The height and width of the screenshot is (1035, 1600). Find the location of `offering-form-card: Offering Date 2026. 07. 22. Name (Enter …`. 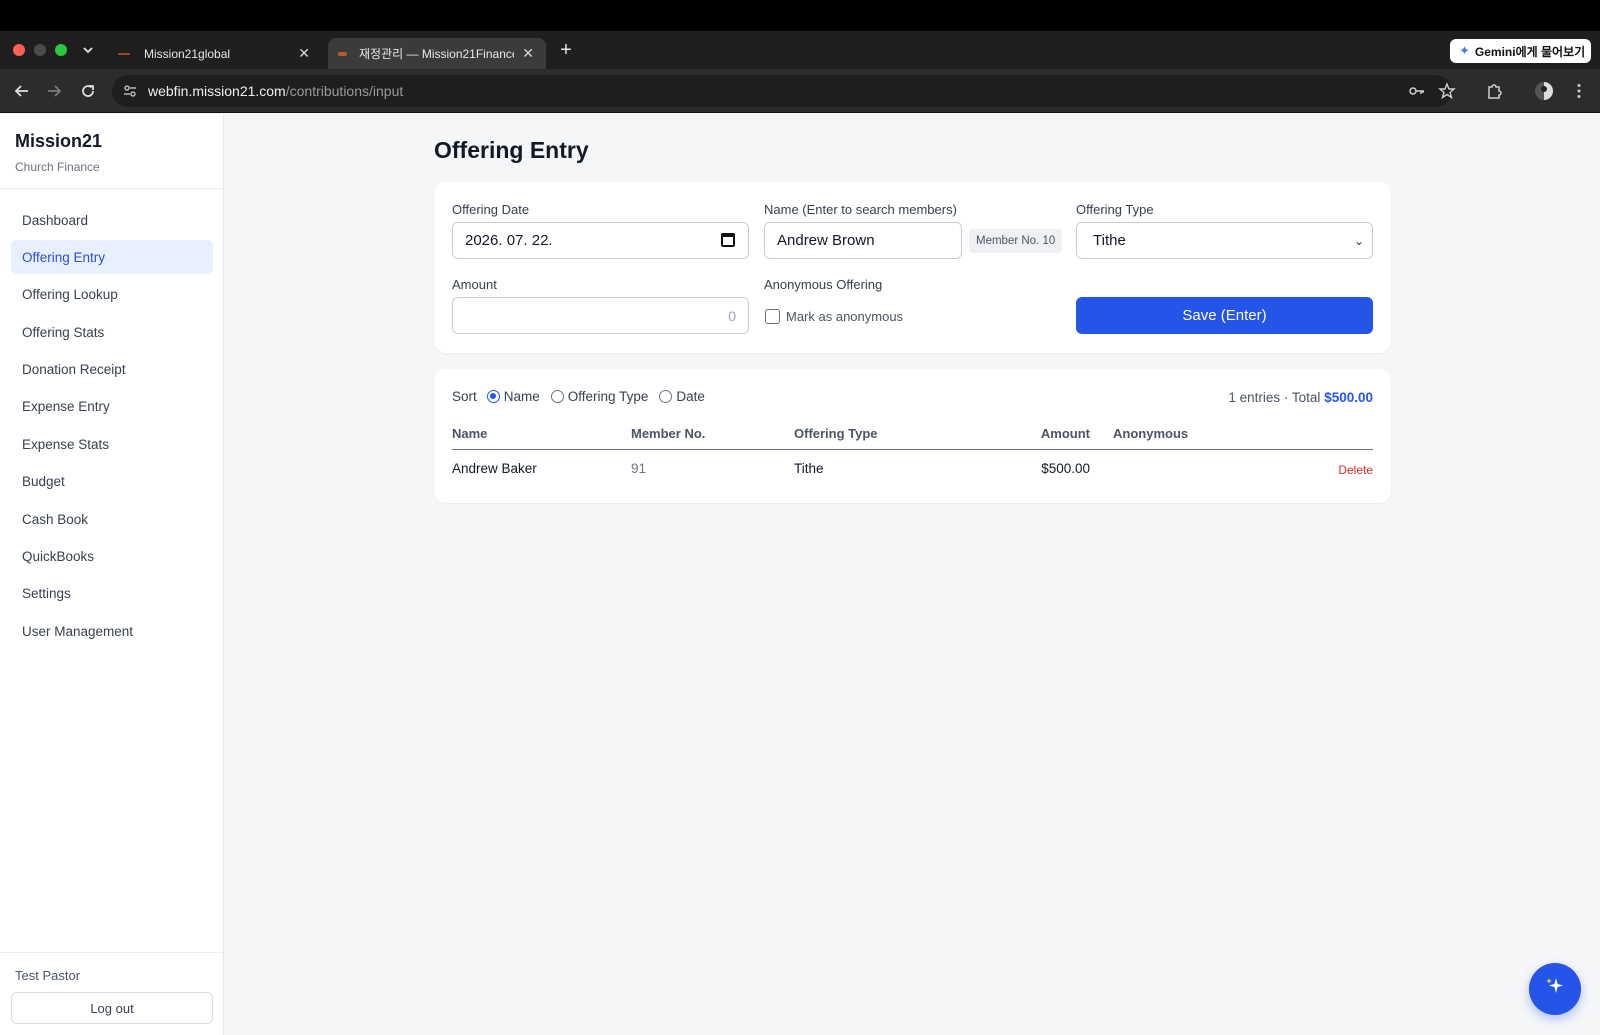

offering-form-card: Offering Date 2026. 07. 22. Name (Enter … is located at coordinates (912, 267).